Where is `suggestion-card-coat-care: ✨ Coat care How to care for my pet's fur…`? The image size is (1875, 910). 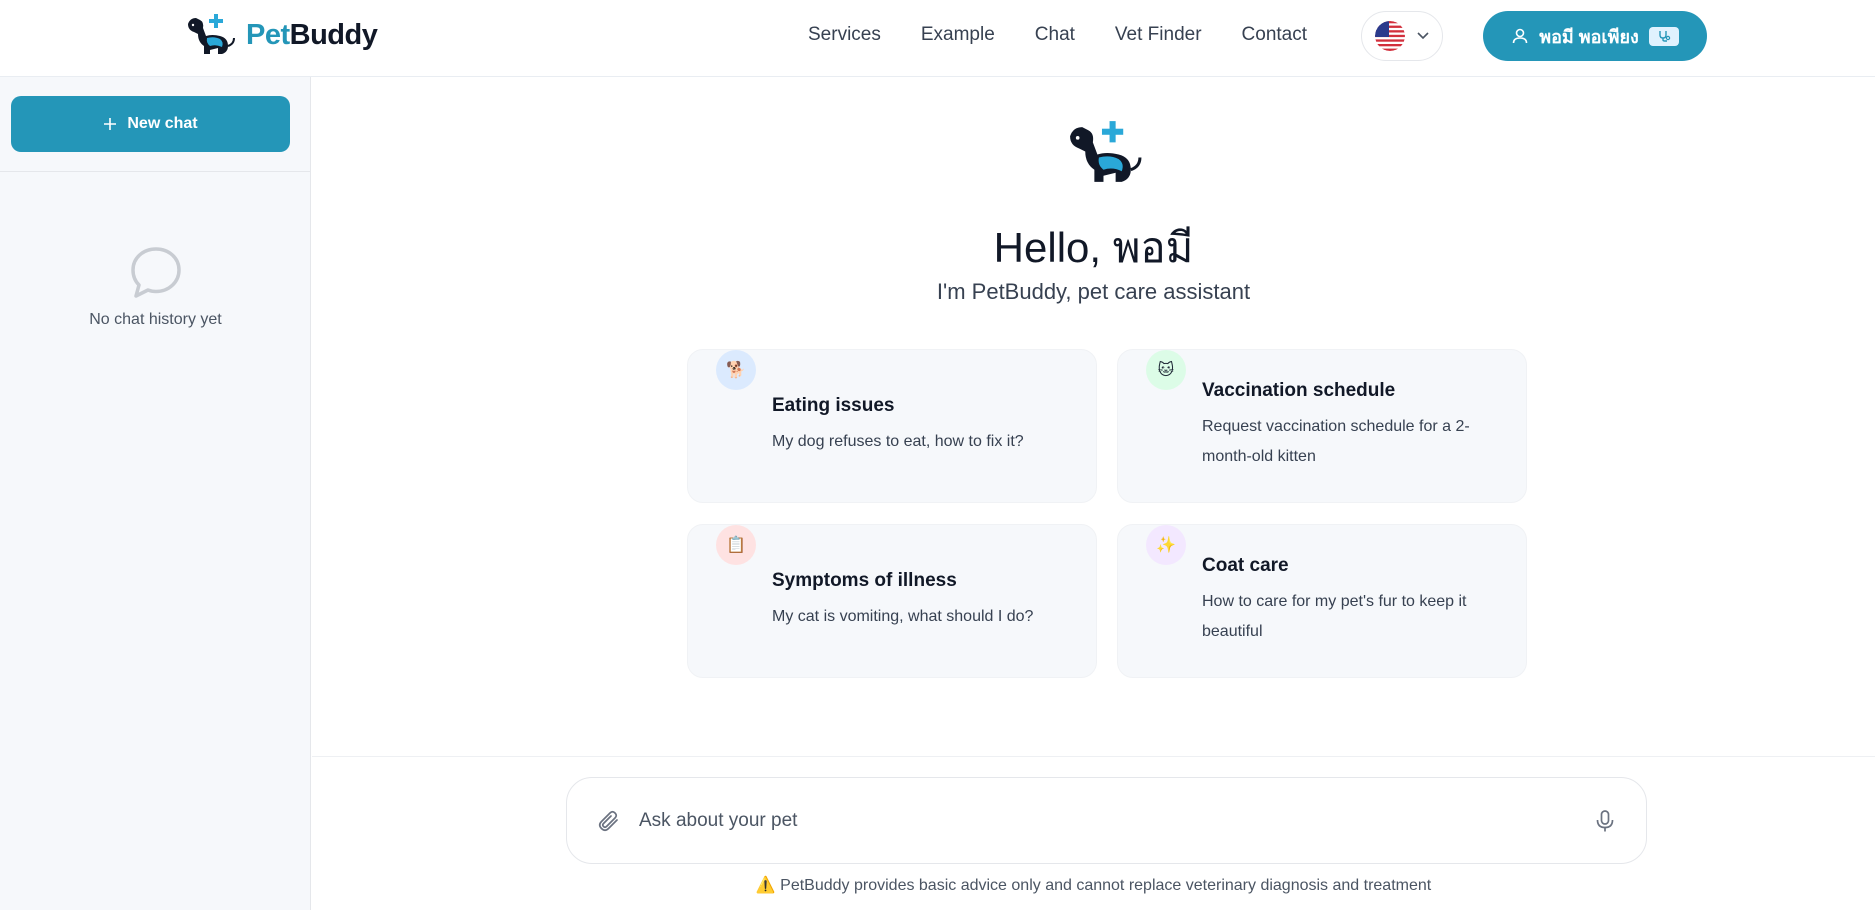 suggestion-card-coat-care: ✨ Coat care How to care for my pet's fur… is located at coordinates (1322, 601).